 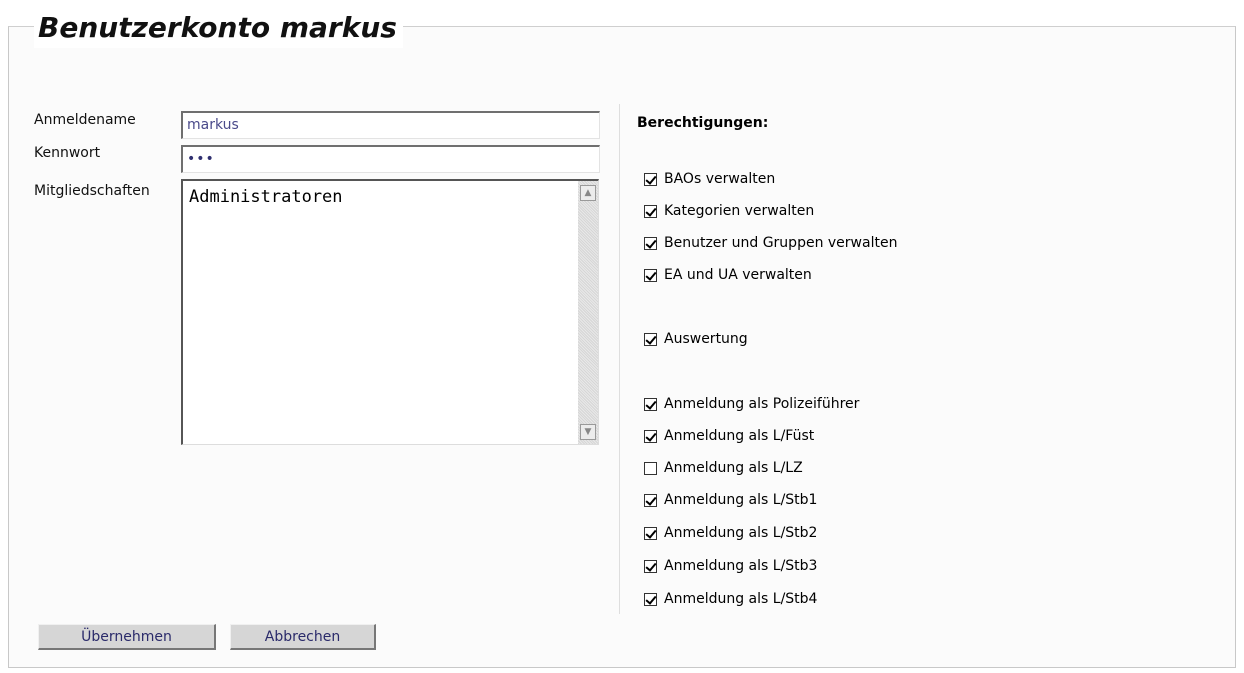 I want to click on username-value: markus, so click(x=213, y=125).